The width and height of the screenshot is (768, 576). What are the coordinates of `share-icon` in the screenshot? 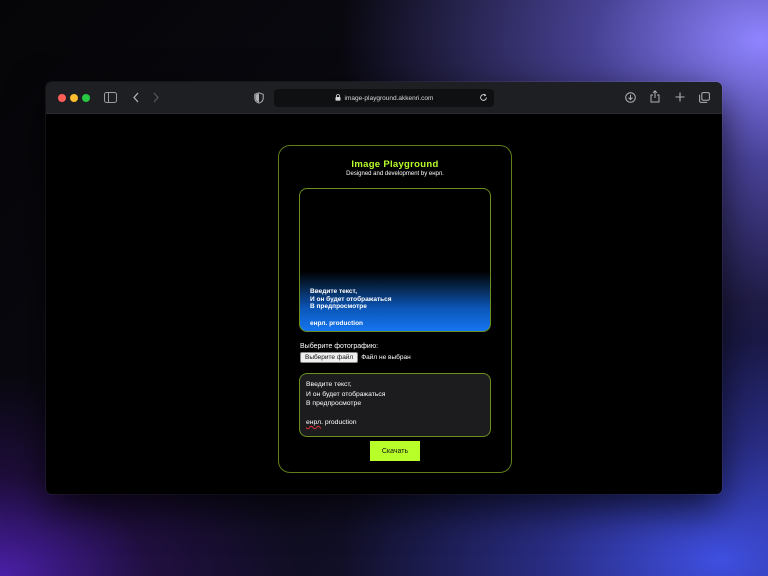 It's located at (655, 96).